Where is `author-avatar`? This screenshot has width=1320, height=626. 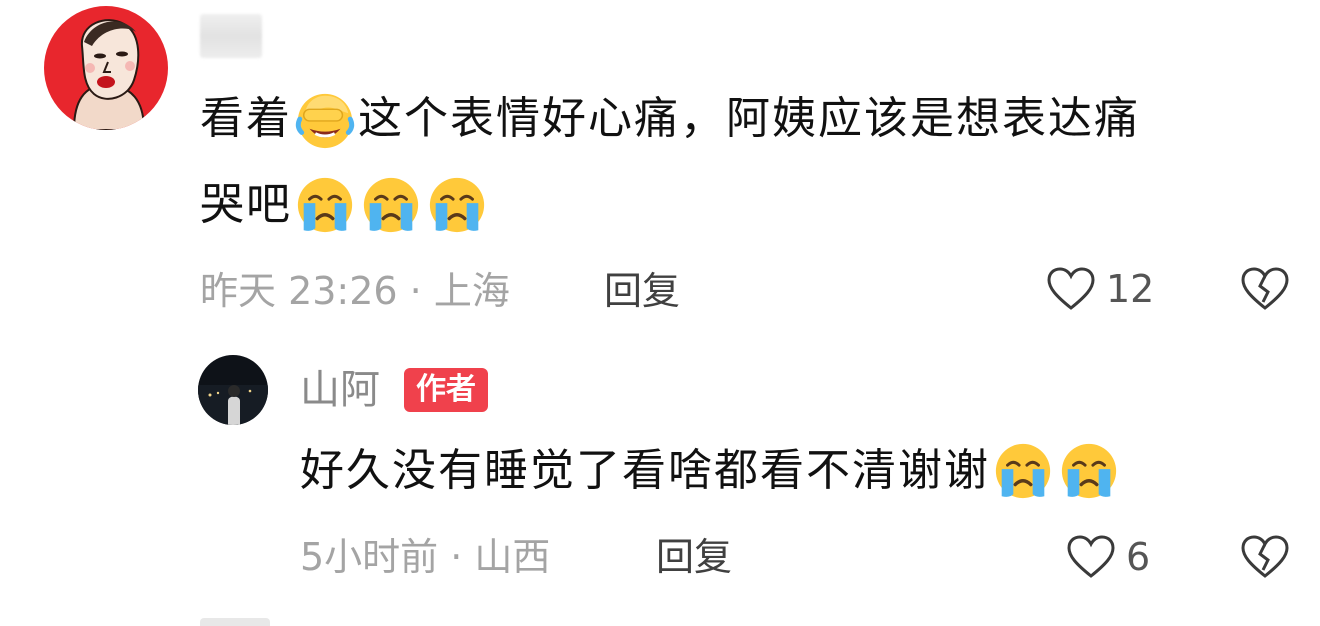
author-avatar is located at coordinates (233, 390).